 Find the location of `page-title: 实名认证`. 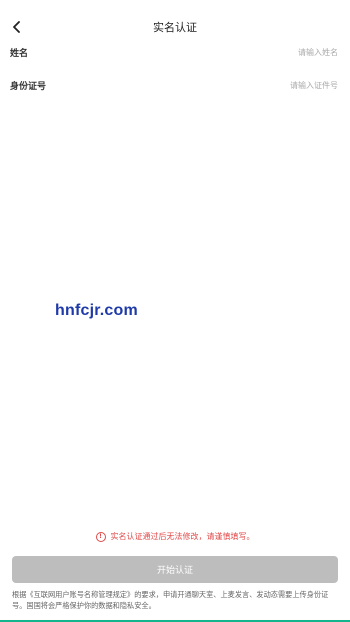

page-title: 实名认证 is located at coordinates (175, 27).